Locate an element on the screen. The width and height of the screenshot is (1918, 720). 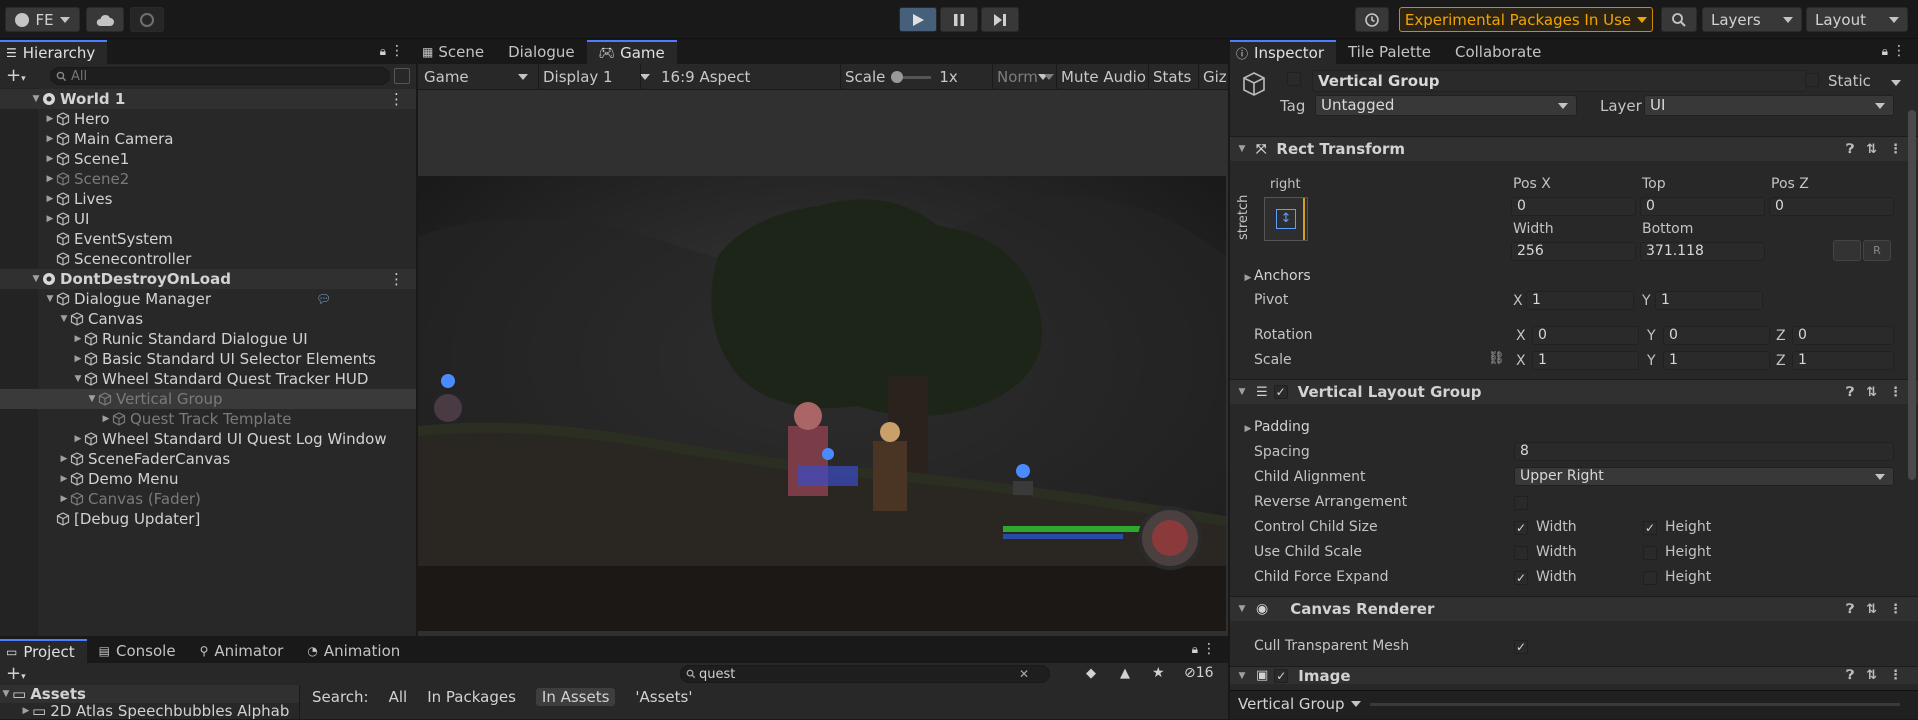
mute-audio-toggle: Mute Audio is located at coordinates (1103, 77).